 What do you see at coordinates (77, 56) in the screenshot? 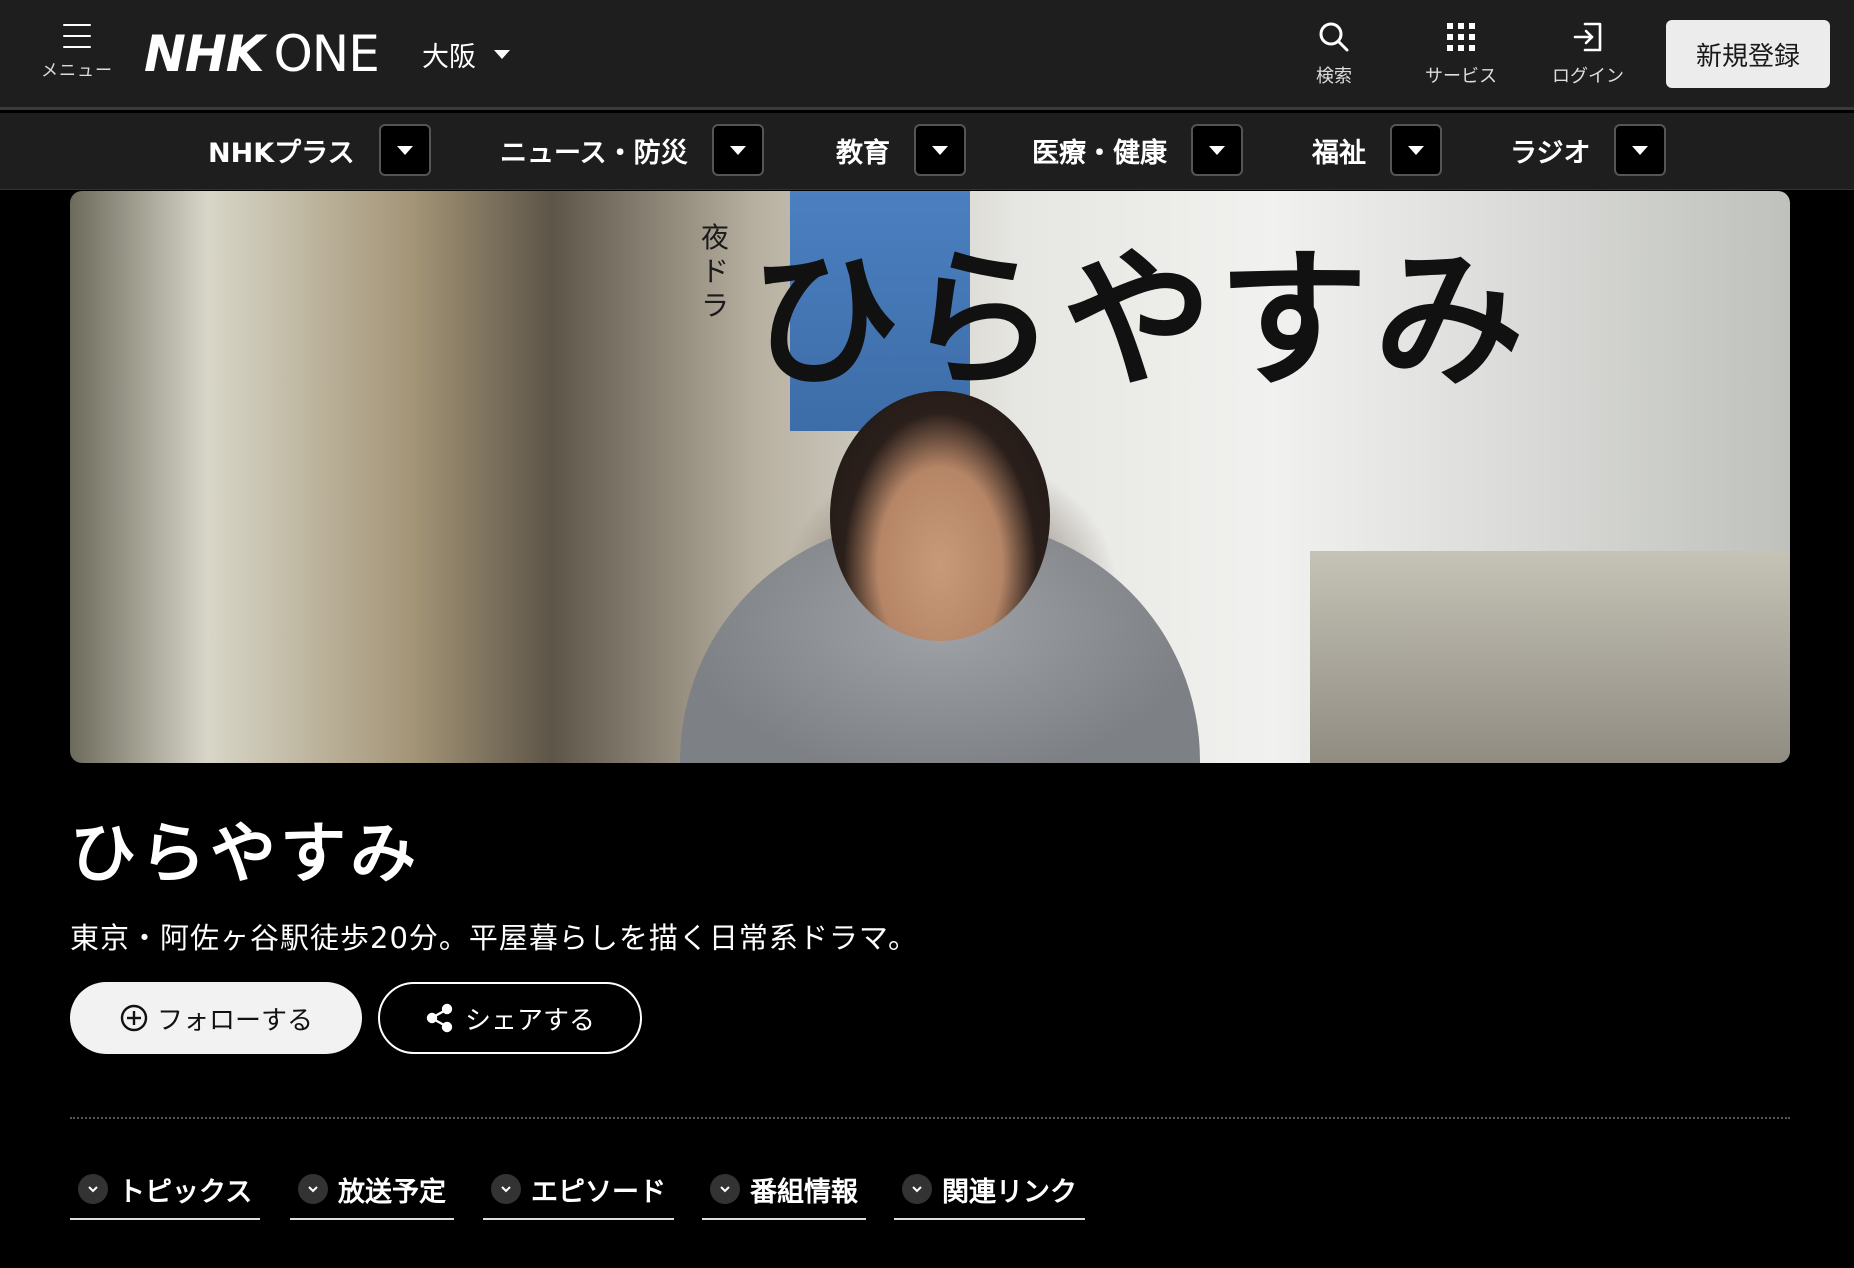
I see `menu-button: メニュー` at bounding box center [77, 56].